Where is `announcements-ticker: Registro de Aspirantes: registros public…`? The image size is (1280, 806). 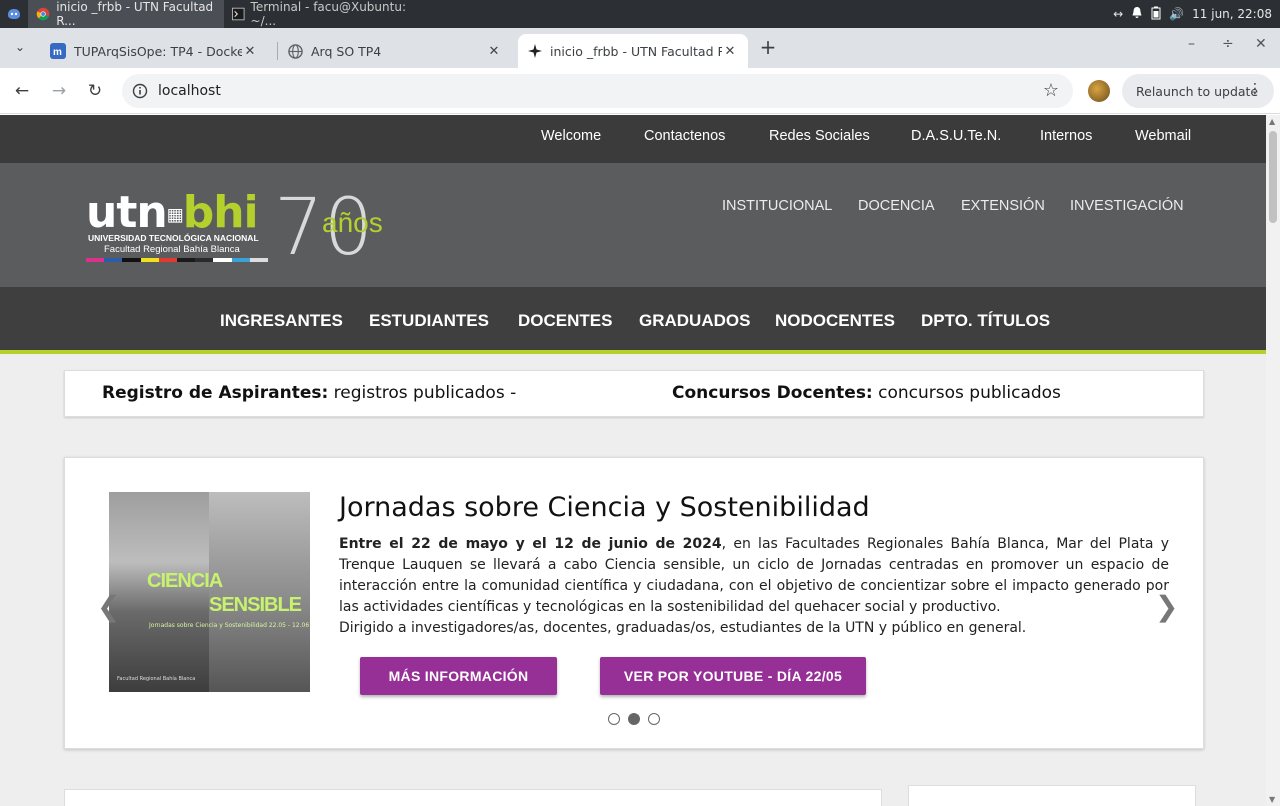 announcements-ticker: Registro de Aspirantes: registros public… is located at coordinates (634, 393).